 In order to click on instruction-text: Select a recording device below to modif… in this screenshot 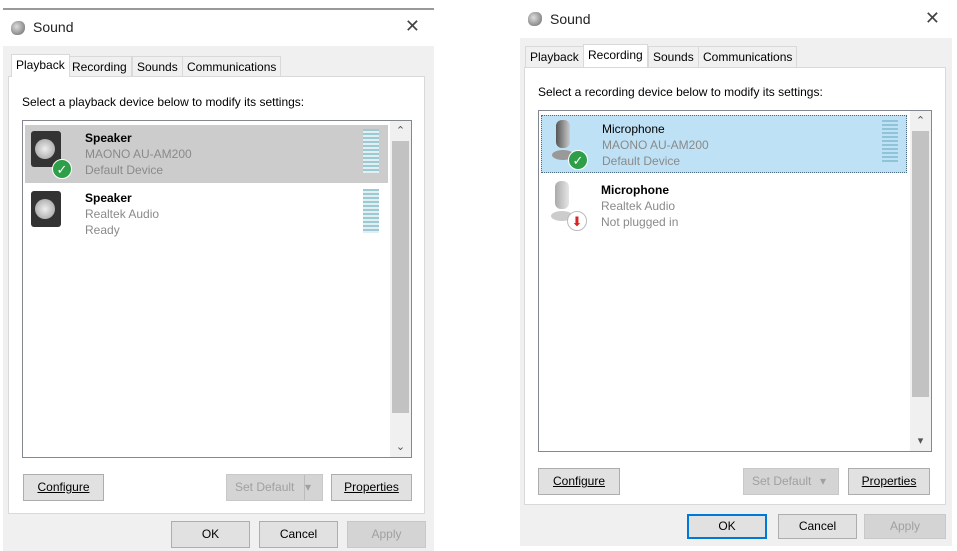, I will do `click(680, 92)`.